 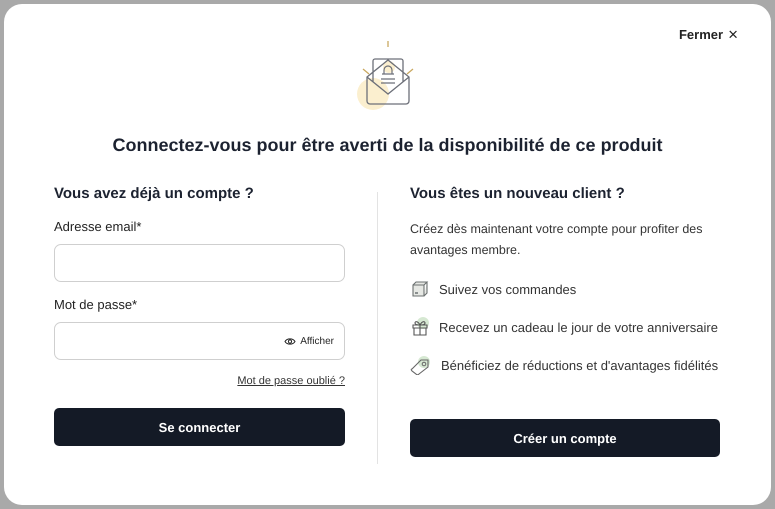 What do you see at coordinates (199, 427) in the screenshot?
I see `login-button: Se connecter` at bounding box center [199, 427].